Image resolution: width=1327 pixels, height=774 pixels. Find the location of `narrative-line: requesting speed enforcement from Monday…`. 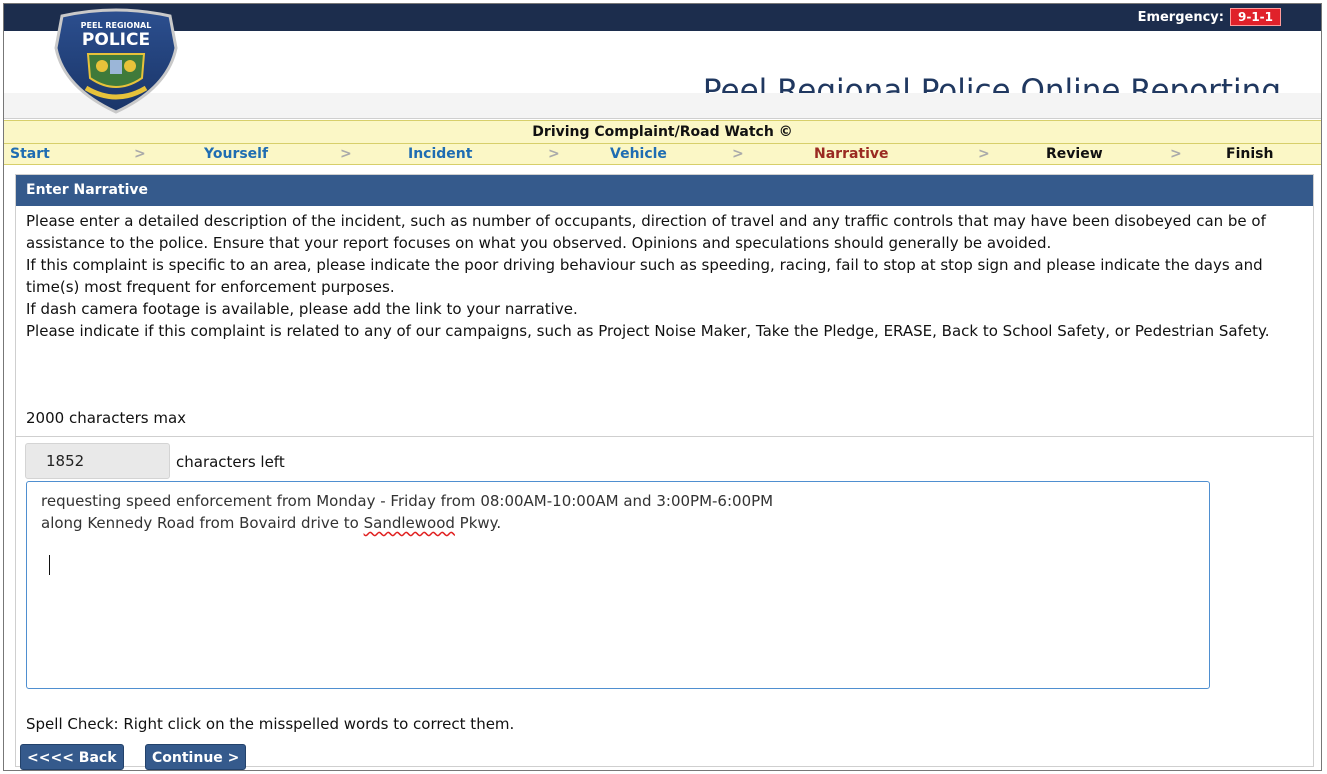

narrative-line: requesting speed enforcement from Monday… is located at coordinates (407, 501).